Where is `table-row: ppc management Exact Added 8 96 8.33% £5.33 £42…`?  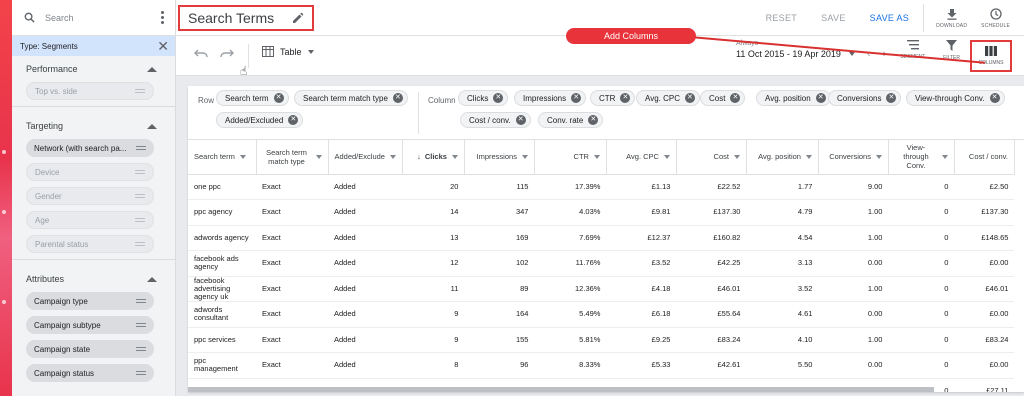
table-row: ppc management Exact Added 8 96 8.33% £5.33 £42… is located at coordinates (601, 365).